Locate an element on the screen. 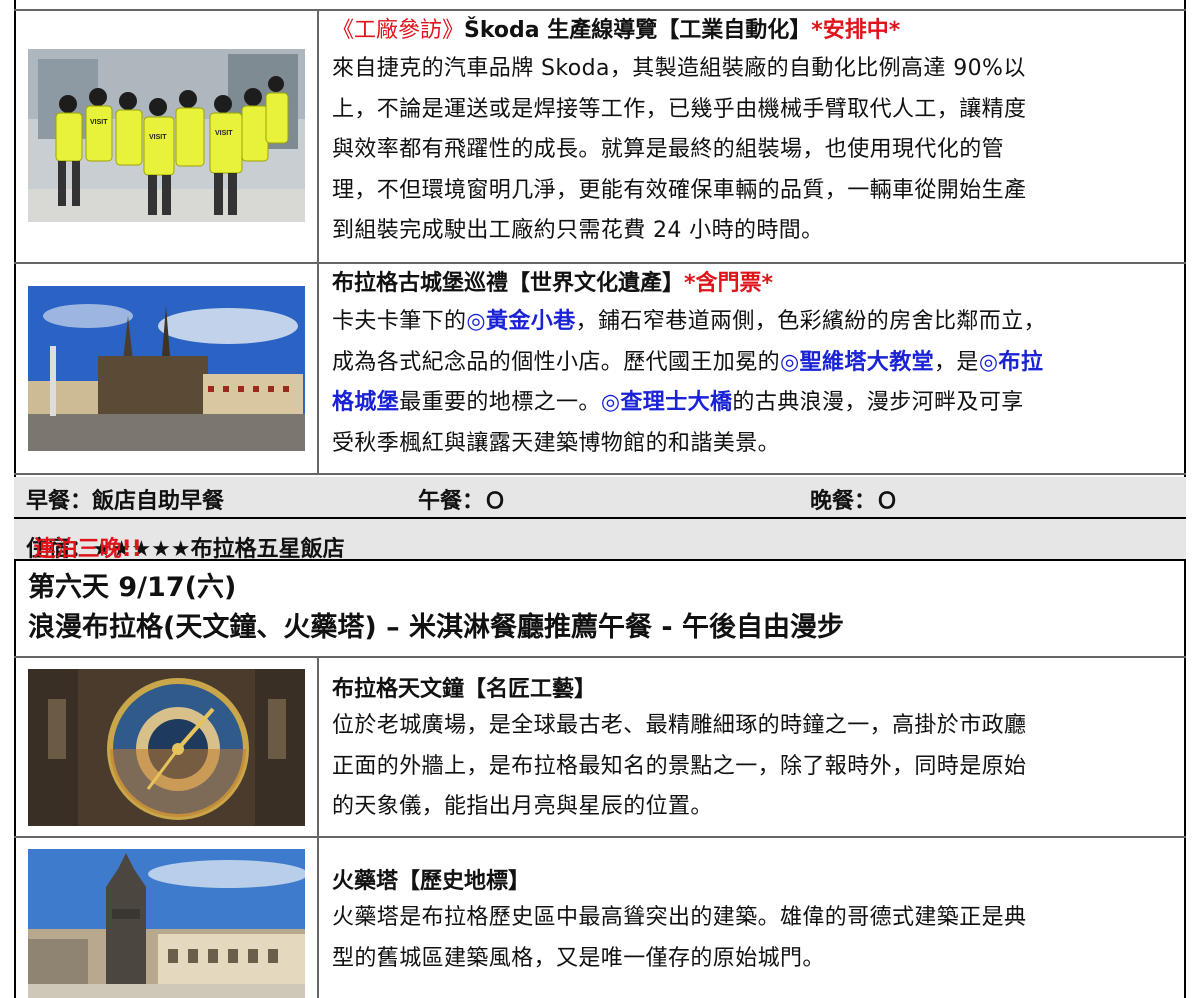  attraction-title: 火藥塔【歷史地標】 is located at coordinates (431, 881).